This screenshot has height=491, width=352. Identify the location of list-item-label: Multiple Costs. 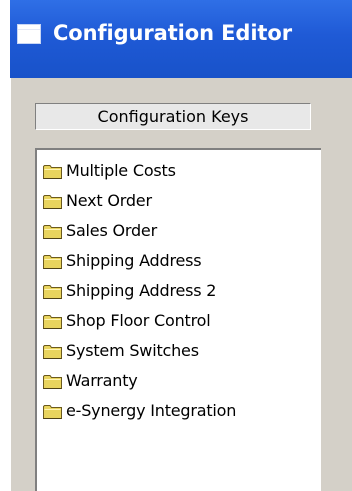
(121, 170).